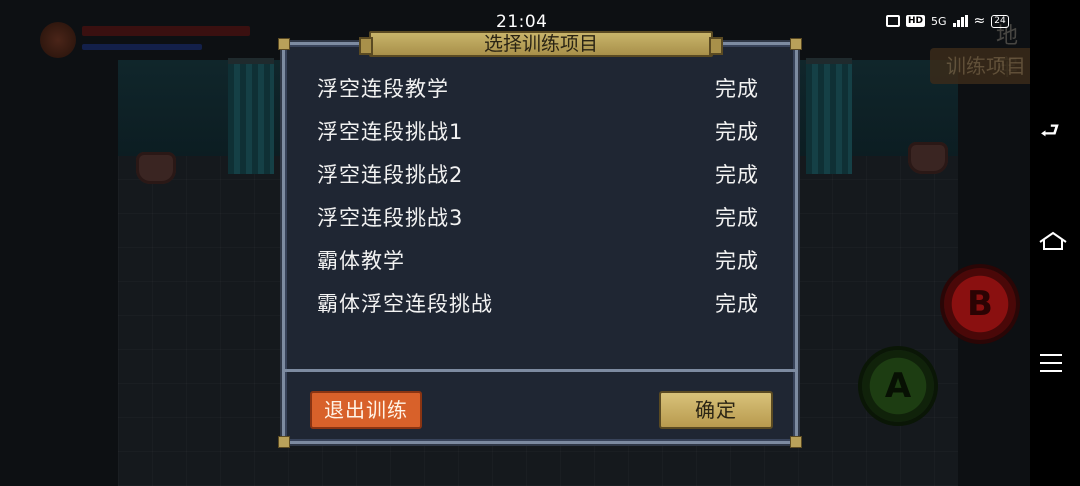  What do you see at coordinates (390, 218) in the screenshot?
I see `training-item-name: 浮空连段挑战3` at bounding box center [390, 218].